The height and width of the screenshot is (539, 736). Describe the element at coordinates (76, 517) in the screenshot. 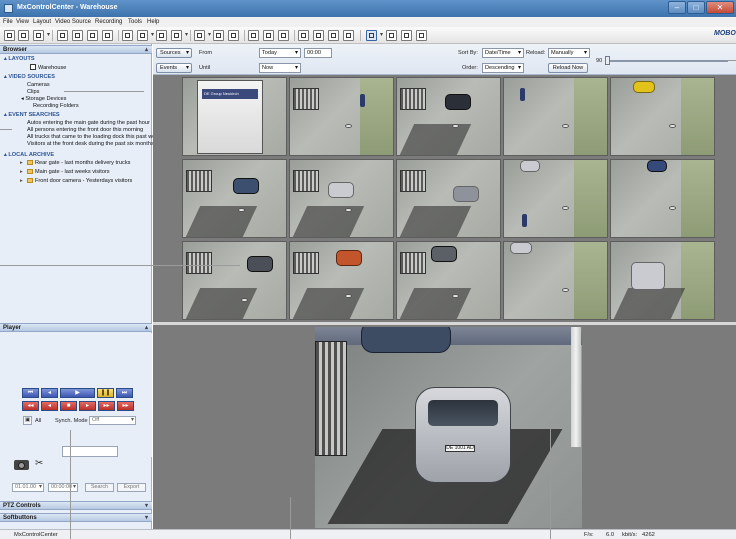

I see `softbuttons-header: Softbuttons ▾` at that location.